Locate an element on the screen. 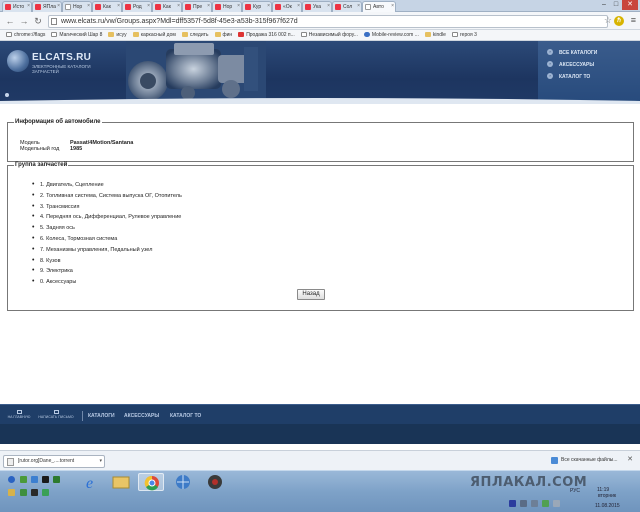 This screenshot has height=512, width=640. back-button: Назад is located at coordinates (311, 294).